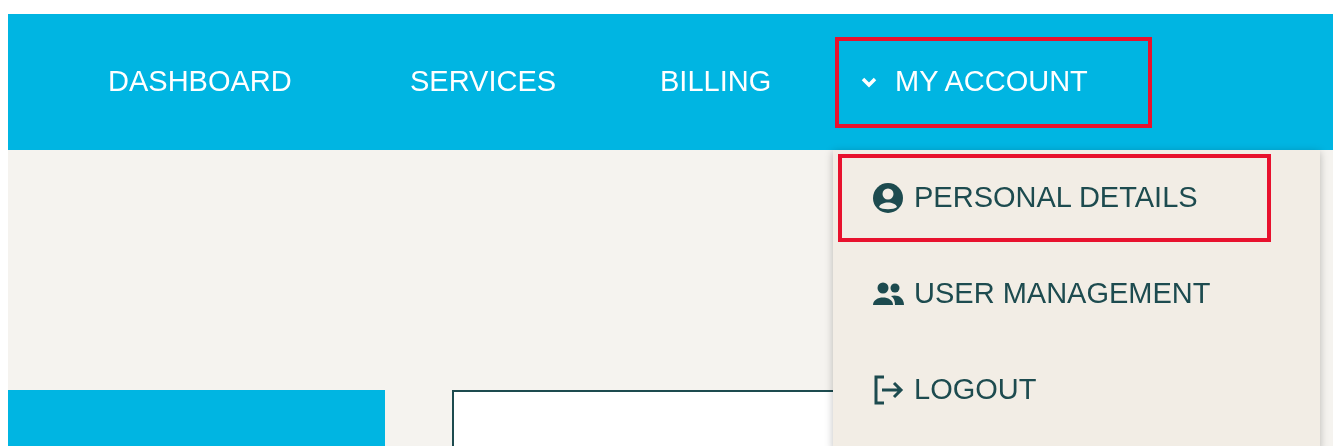 The image size is (1333, 446). What do you see at coordinates (993, 82) in the screenshot?
I see `nav-link: MY ACCOUNT` at bounding box center [993, 82].